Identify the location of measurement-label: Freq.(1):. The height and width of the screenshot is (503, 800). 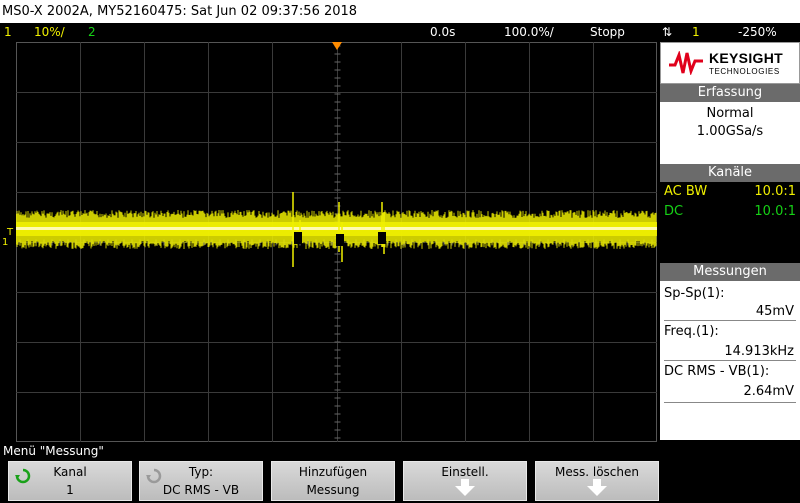
(691, 331).